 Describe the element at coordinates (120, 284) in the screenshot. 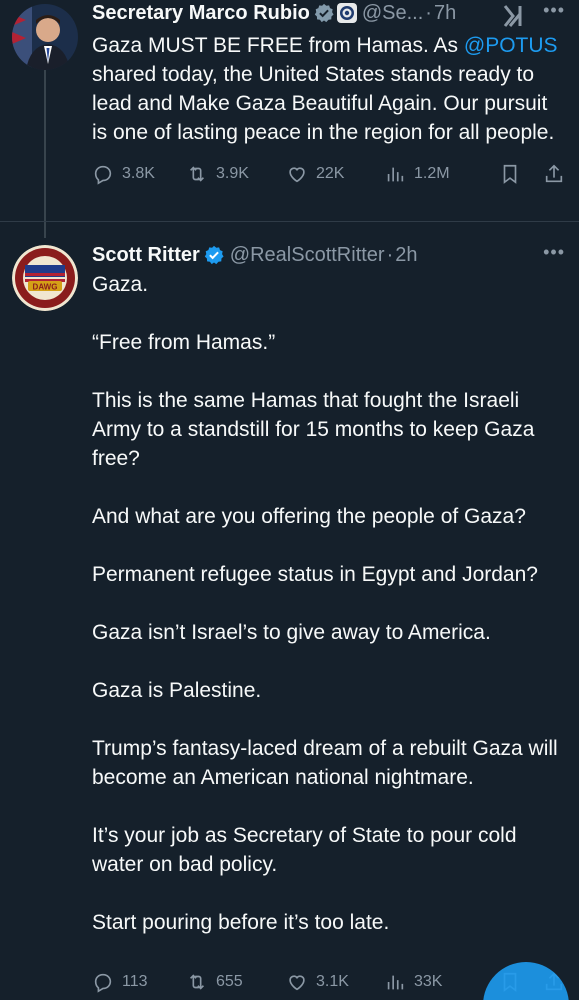

I see `tweet-paragraph: Gaza.` at that location.